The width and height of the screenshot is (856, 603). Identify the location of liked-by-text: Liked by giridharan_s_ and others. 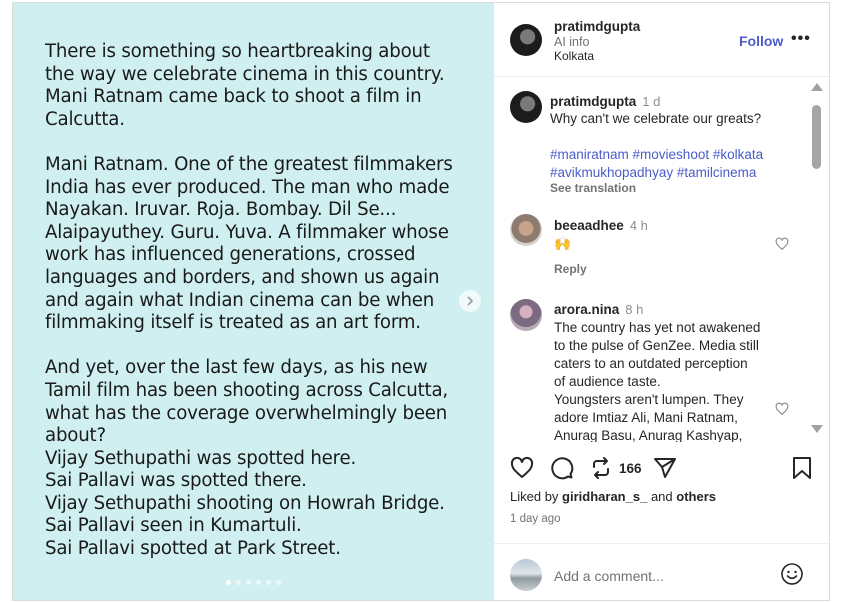
(613, 496).